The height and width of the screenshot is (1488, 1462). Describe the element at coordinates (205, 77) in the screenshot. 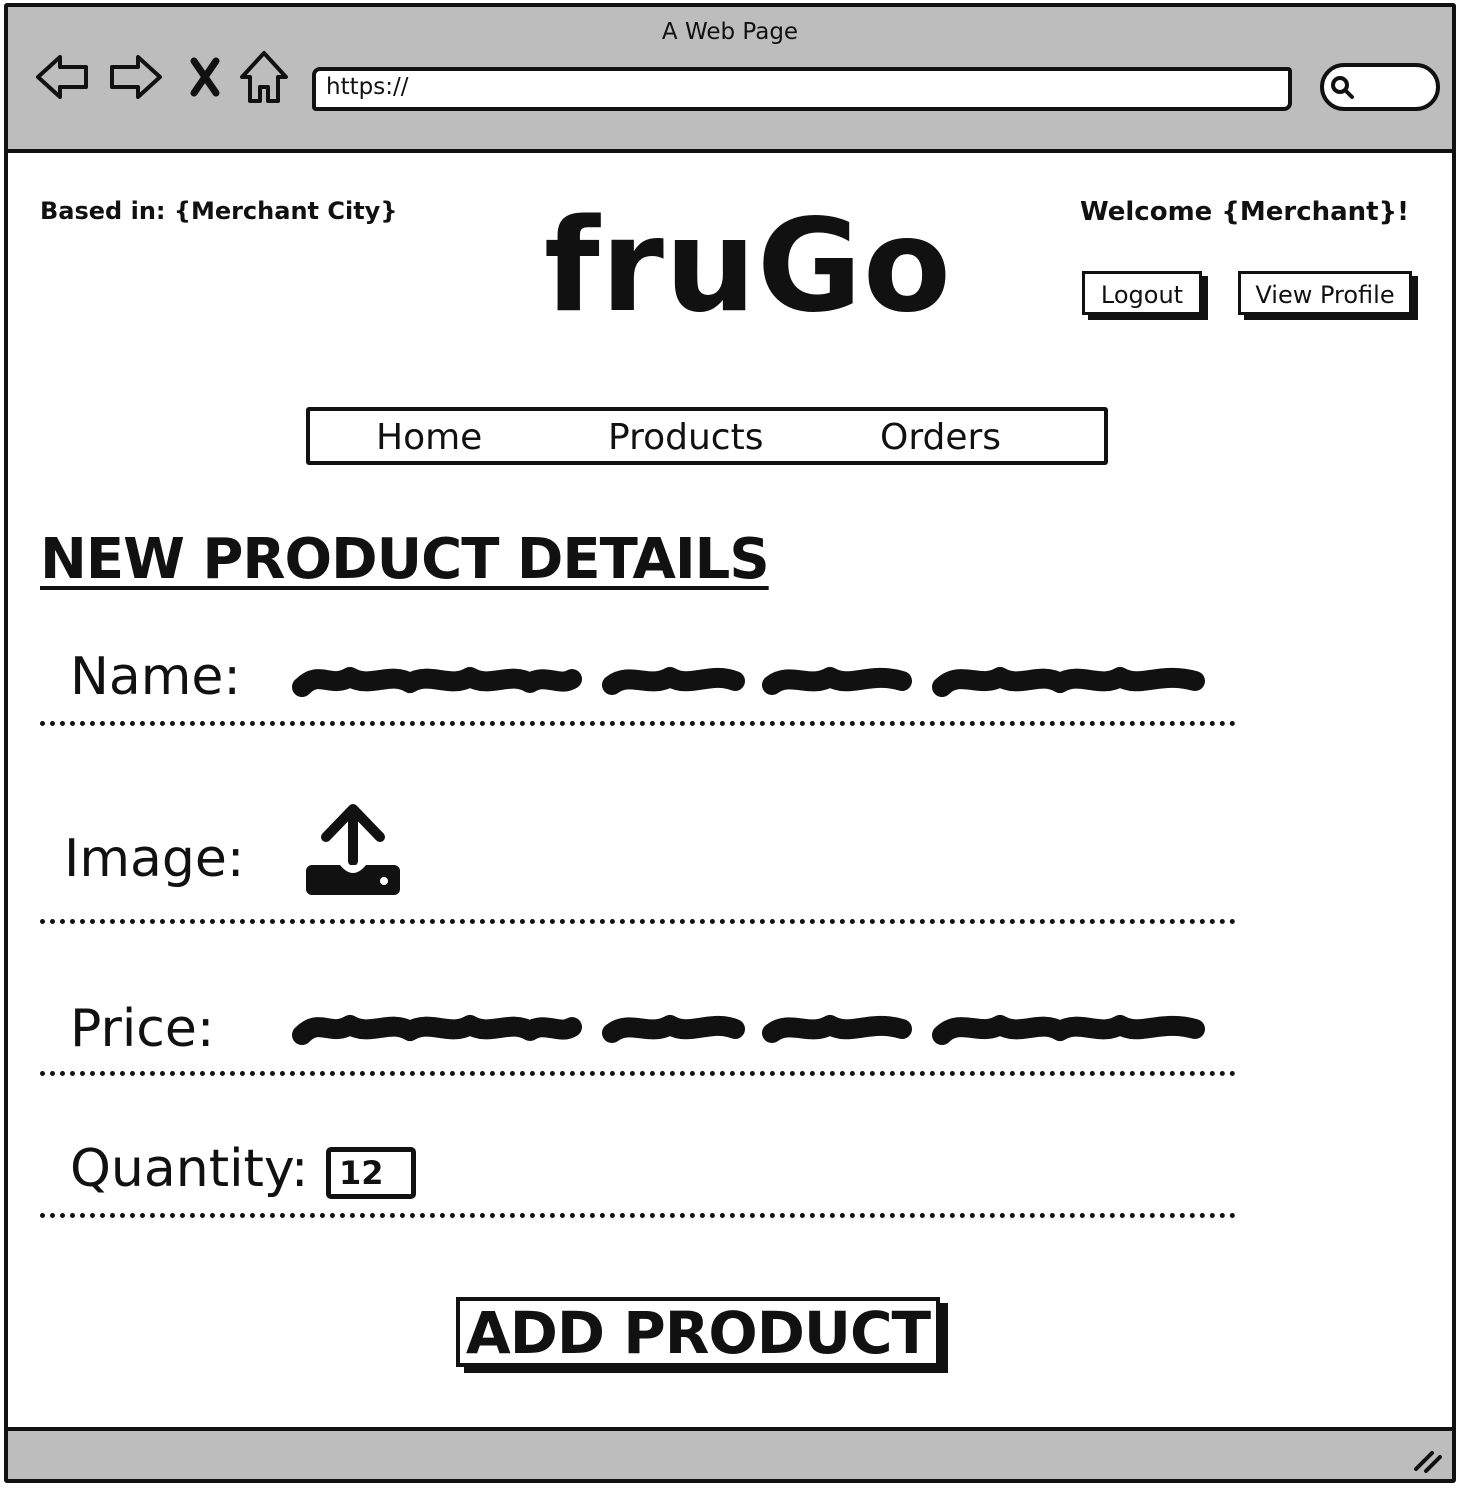

I see `close-icon` at that location.